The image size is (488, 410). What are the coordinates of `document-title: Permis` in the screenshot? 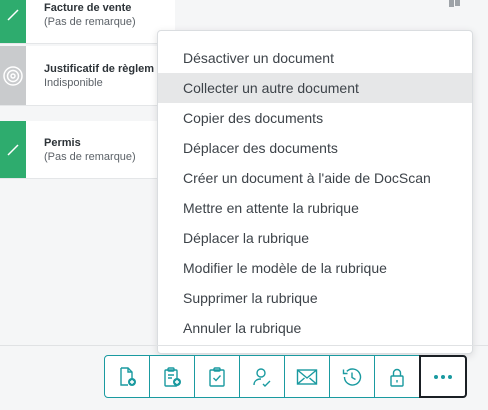 It's located at (62, 142).